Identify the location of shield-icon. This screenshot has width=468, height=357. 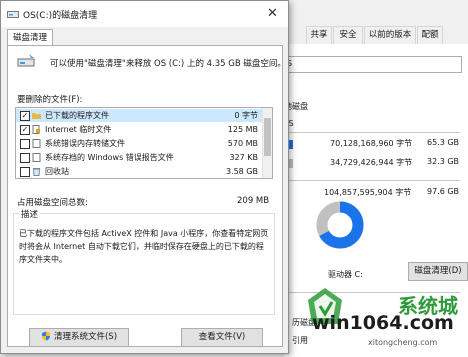
(45, 336).